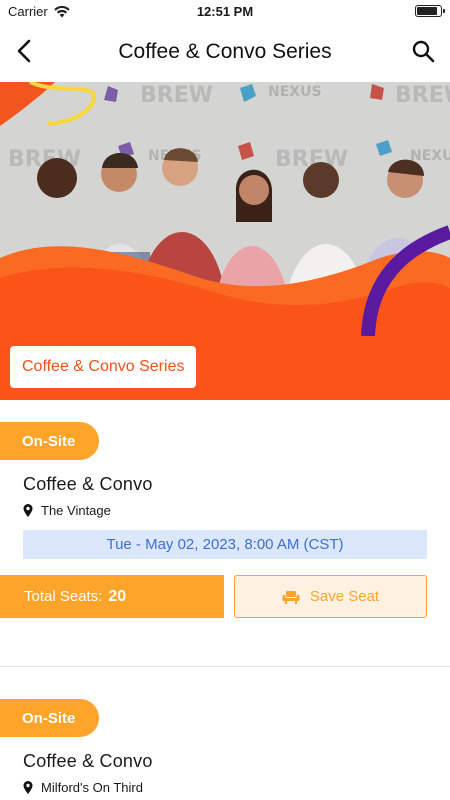 The image size is (450, 800). Describe the element at coordinates (291, 597) in the screenshot. I see `seat-icon` at that location.